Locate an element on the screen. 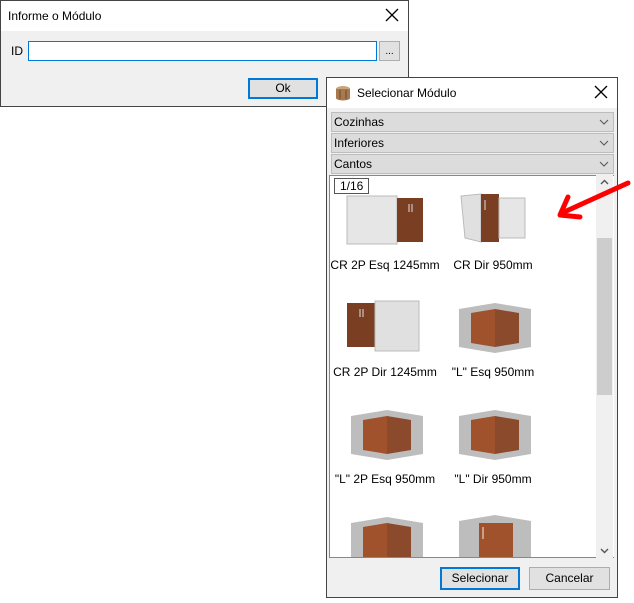  module-box-icon is located at coordinates (343, 93).